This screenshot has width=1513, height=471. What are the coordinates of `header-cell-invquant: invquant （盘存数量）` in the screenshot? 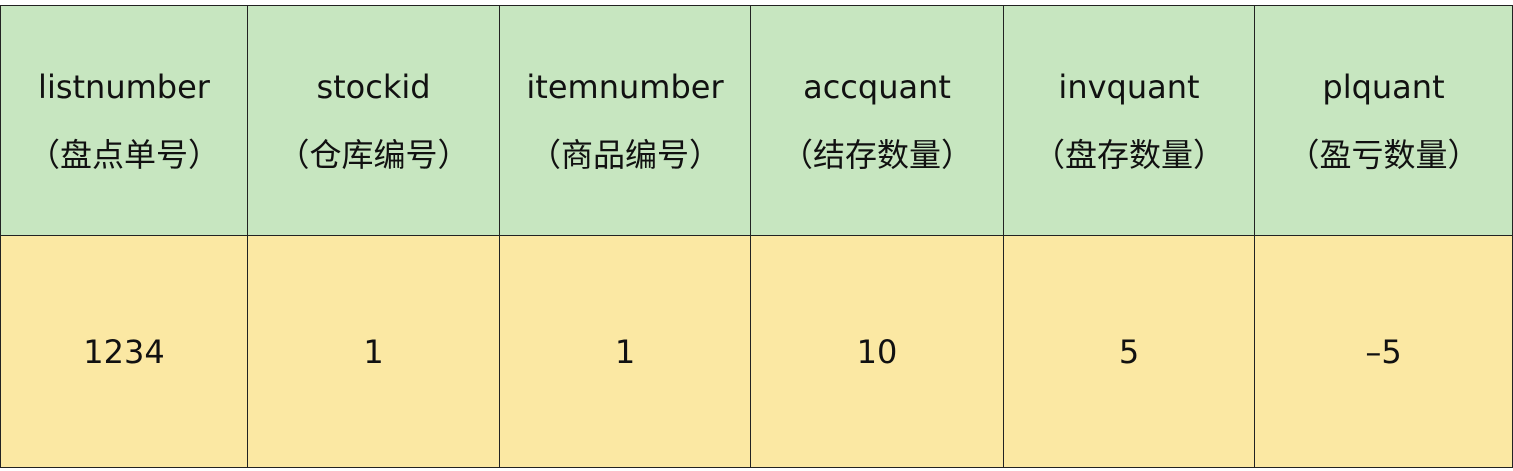 It's located at (1129, 120).